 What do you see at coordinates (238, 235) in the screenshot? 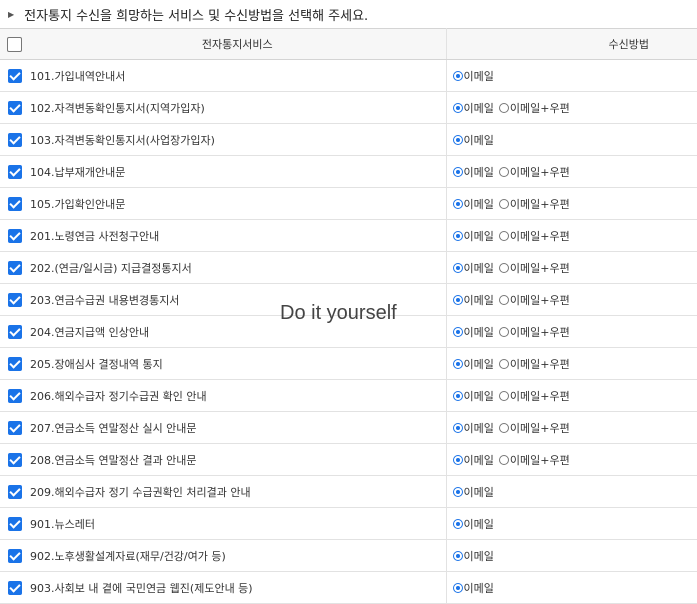
I see `service-name: 201.노령연금 사전청구안내` at bounding box center [238, 235].